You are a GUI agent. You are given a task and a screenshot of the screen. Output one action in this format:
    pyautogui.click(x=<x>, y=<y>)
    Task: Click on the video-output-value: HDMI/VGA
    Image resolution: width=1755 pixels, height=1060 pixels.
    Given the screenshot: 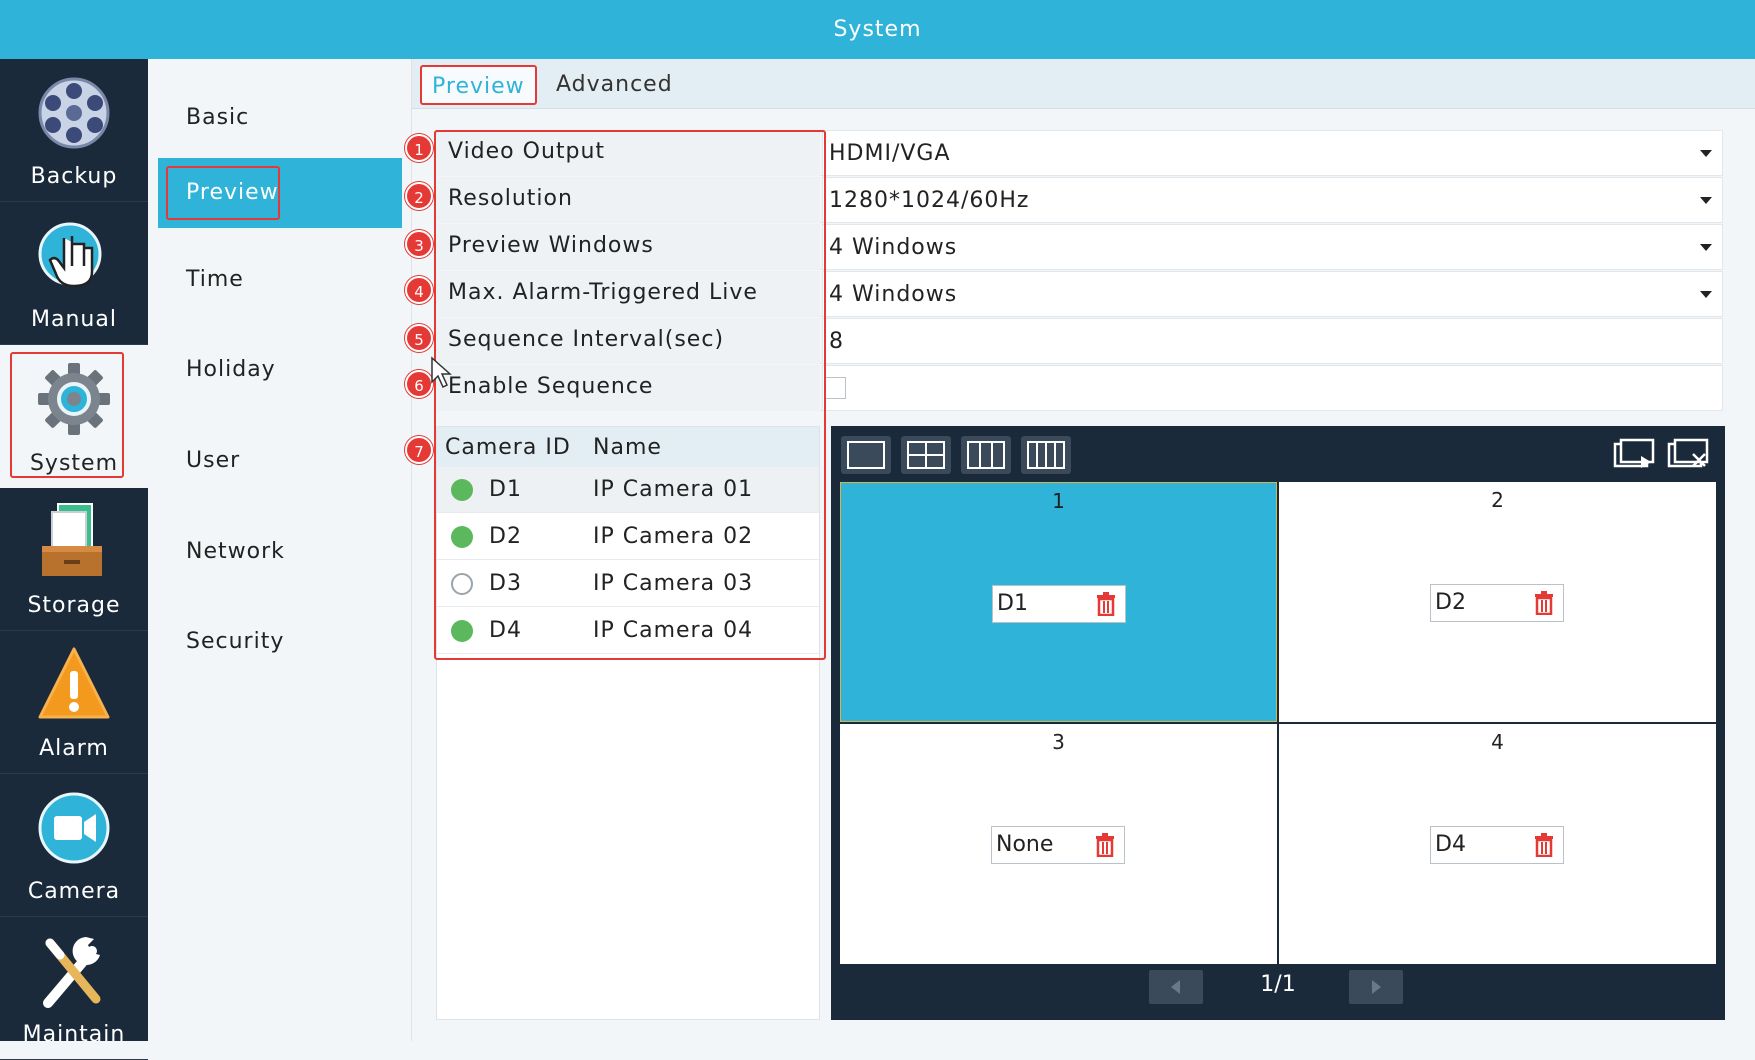 What is the action you would take?
    pyautogui.click(x=890, y=153)
    